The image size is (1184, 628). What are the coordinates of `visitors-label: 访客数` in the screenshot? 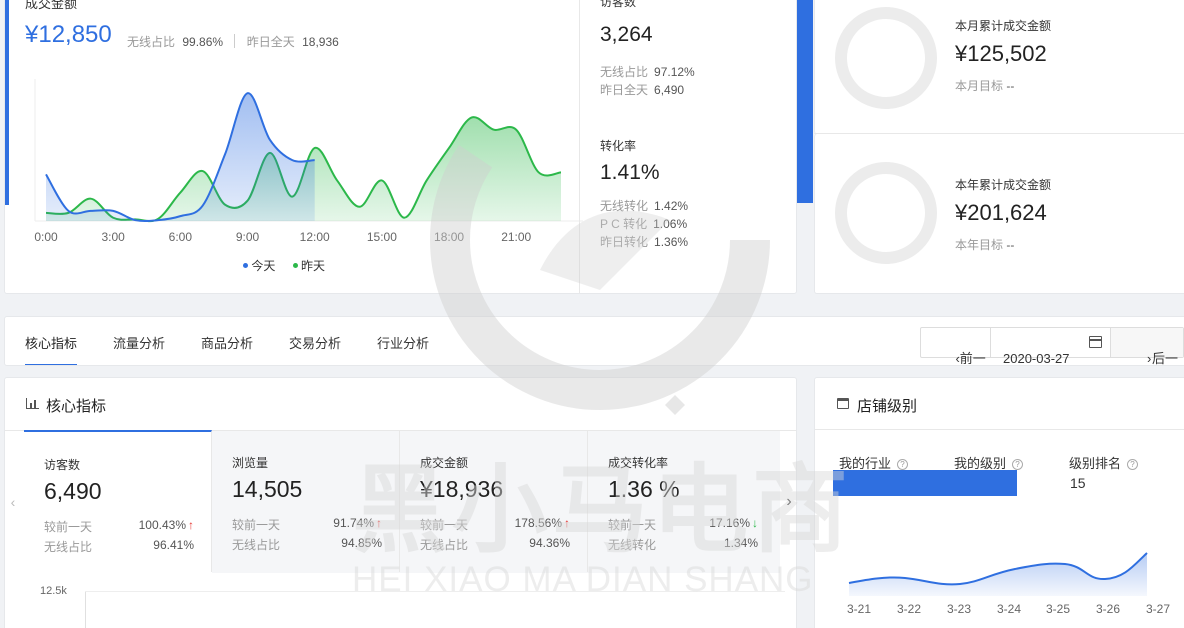 It's located at (618, 4).